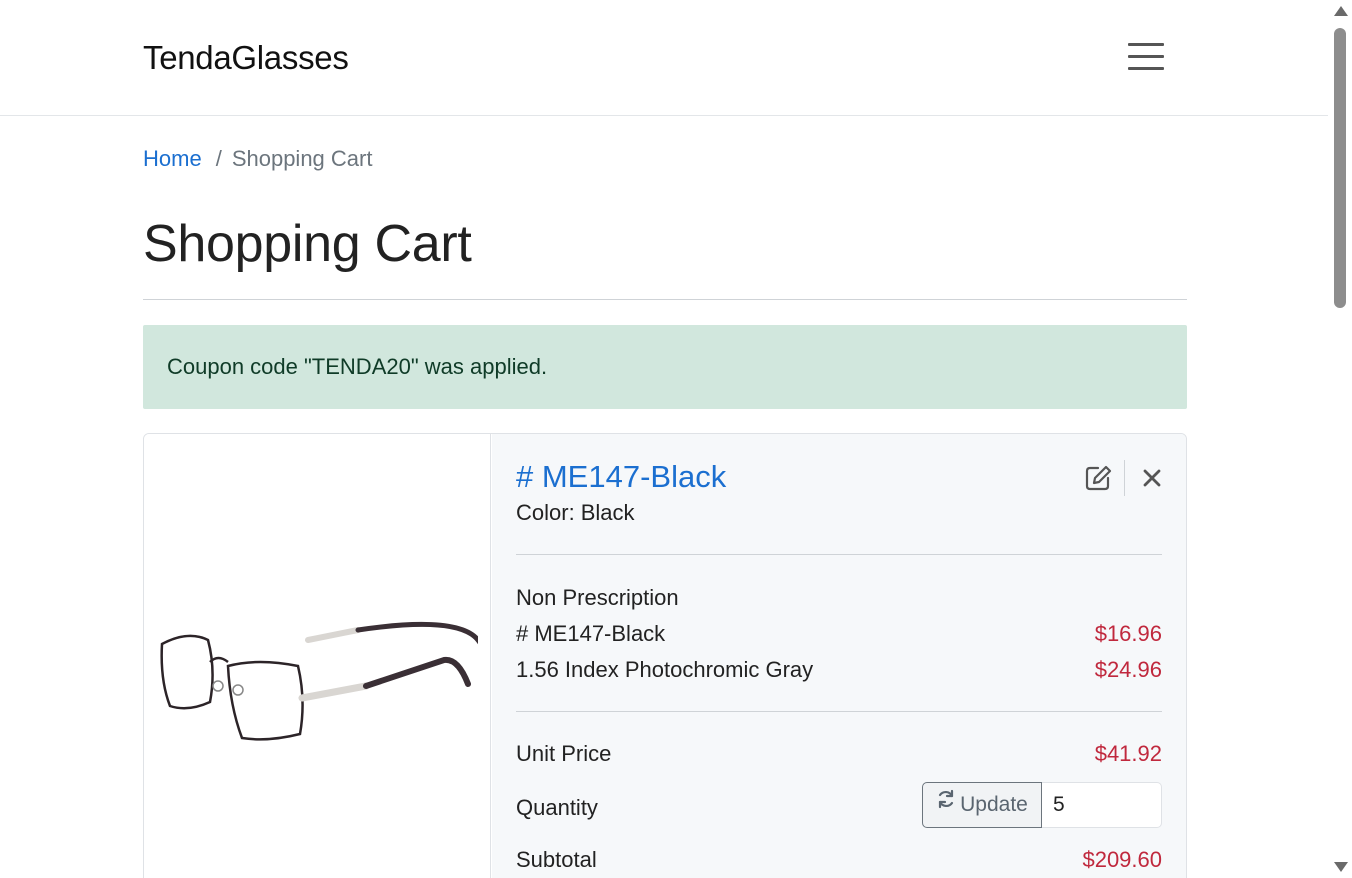 The image size is (1352, 878). What do you see at coordinates (1102, 805) in the screenshot?
I see `quantity-input` at bounding box center [1102, 805].